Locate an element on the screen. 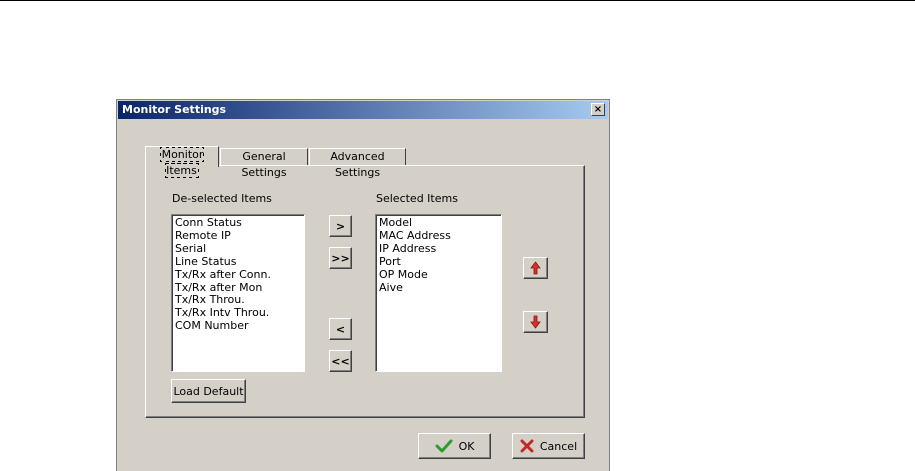  load-default-label: Load Default is located at coordinates (208, 391).